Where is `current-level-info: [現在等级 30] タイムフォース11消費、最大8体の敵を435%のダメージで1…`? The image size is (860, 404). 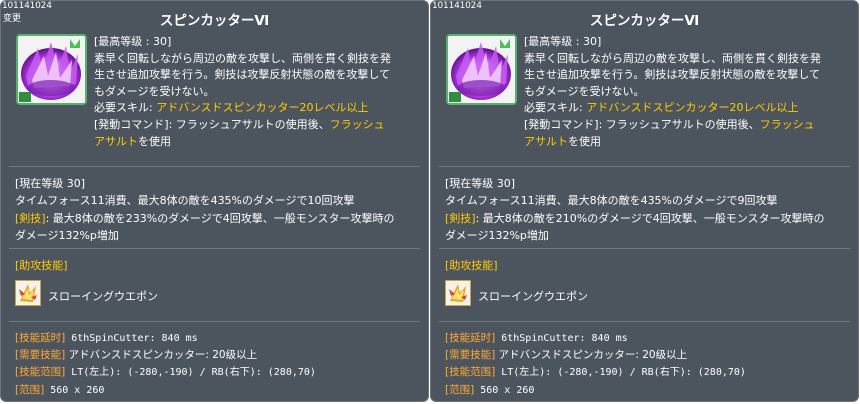 current-level-info: [現在等级 30] タイムフォース11消費、最大8体の敵を435%のダメージで1… is located at coordinates (221, 209).